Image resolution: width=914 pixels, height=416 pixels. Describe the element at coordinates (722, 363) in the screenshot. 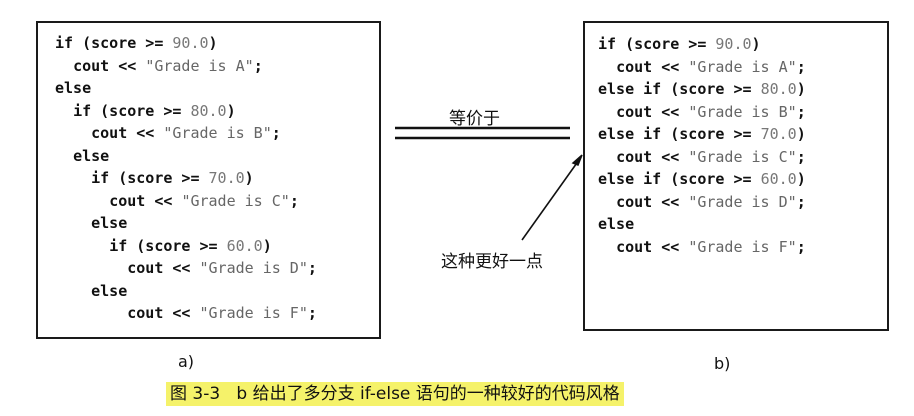

I see `panel-b-label: b)` at that location.